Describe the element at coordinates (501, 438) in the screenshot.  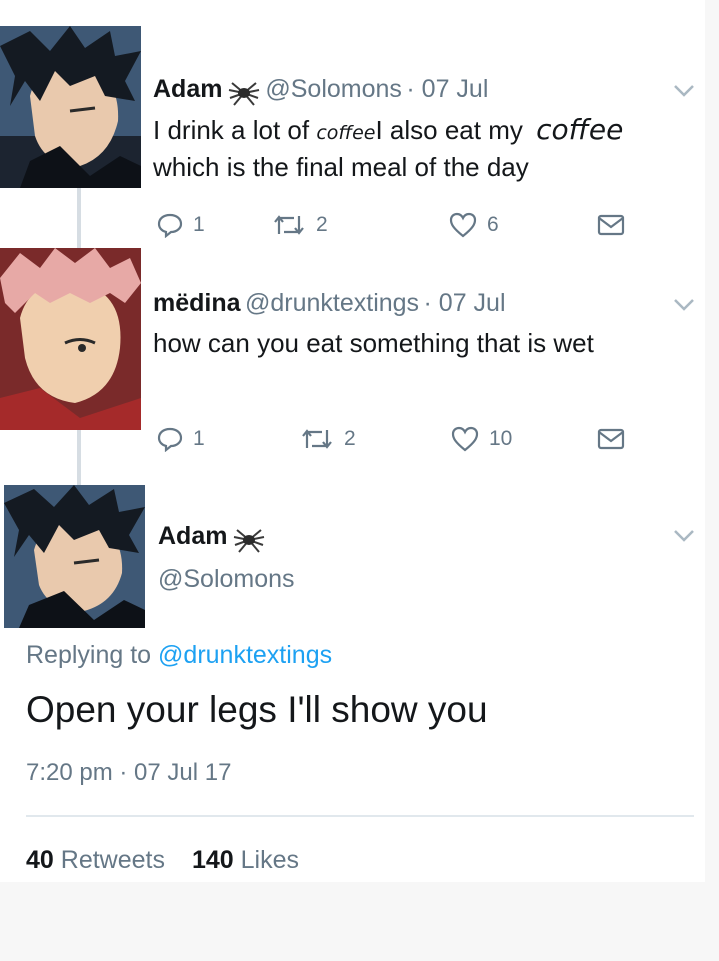
I see `like-count: 10` at that location.